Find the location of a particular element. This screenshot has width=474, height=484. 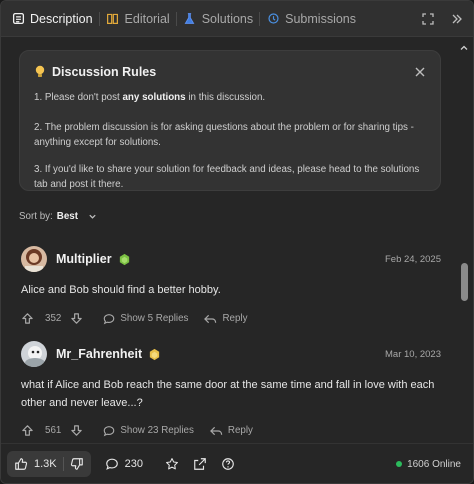

vote-count: 561 is located at coordinates (53, 430).